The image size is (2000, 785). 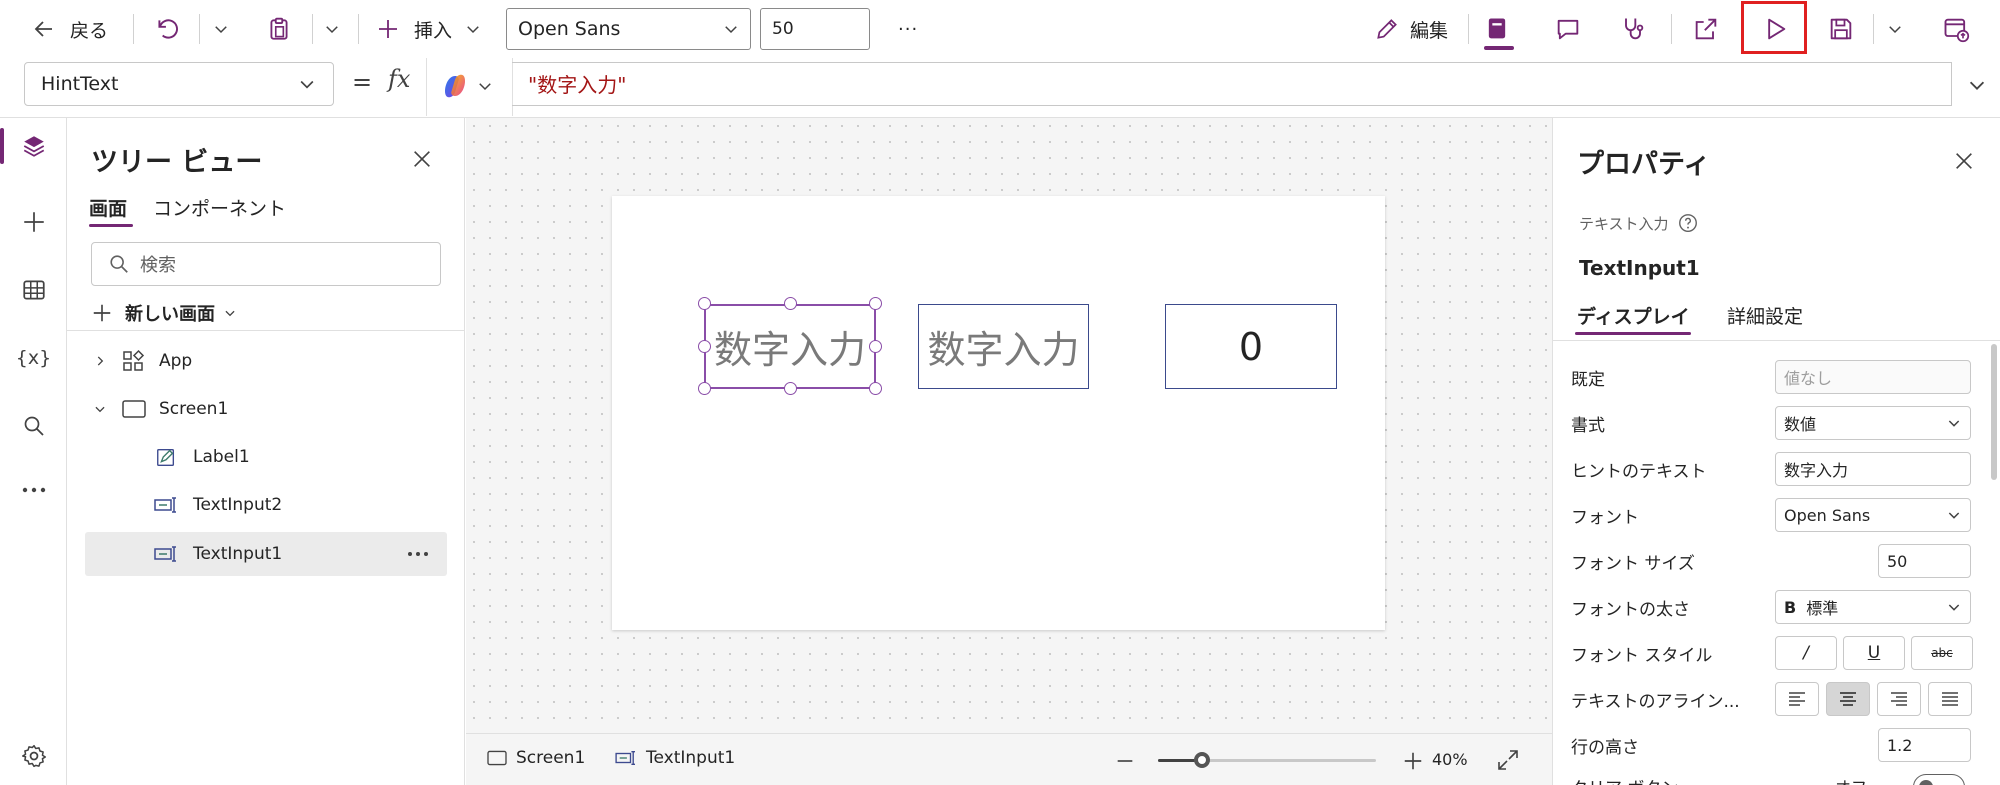 I want to click on format-dropdown: 数値, so click(x=1873, y=423).